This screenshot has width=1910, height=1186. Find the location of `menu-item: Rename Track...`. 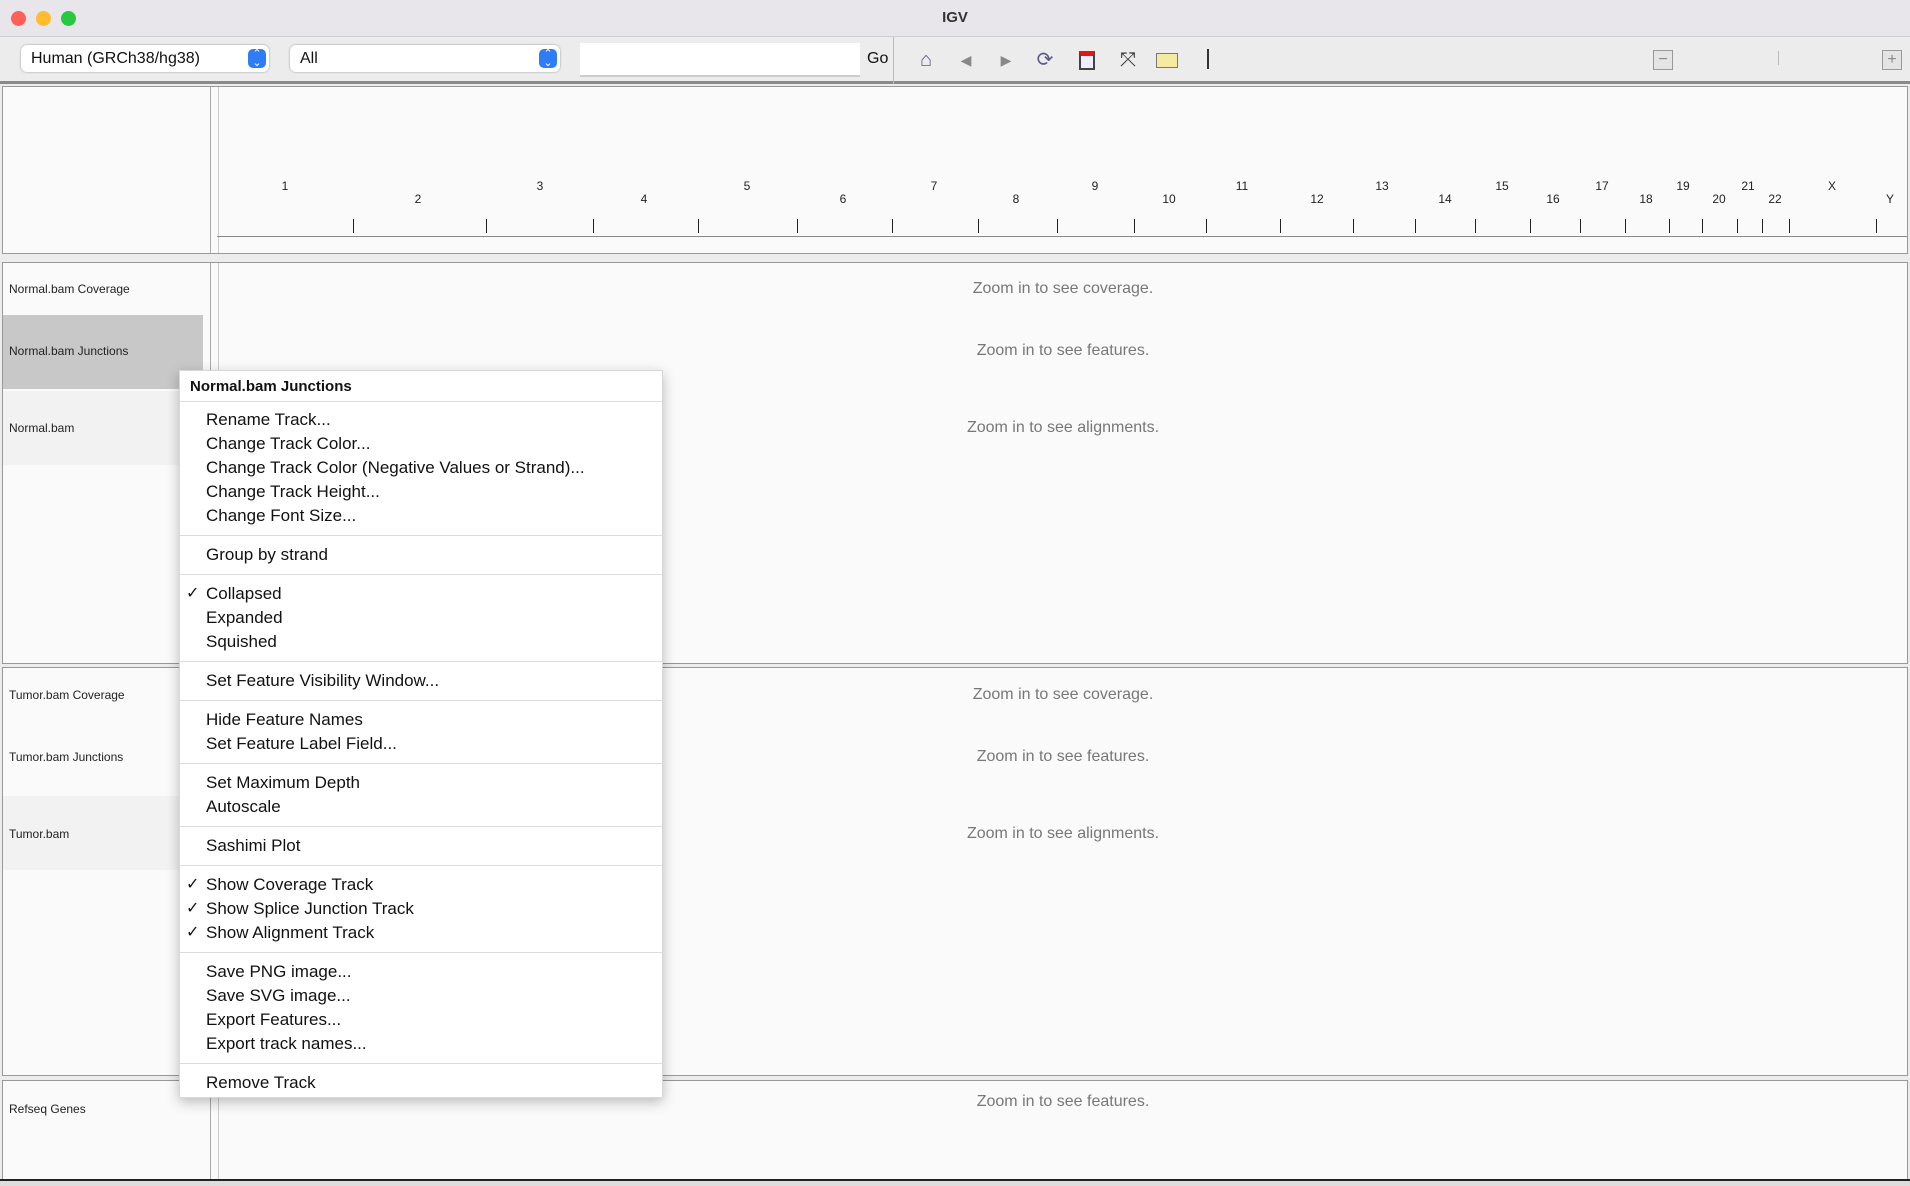

menu-item: Rename Track... is located at coordinates (421, 420).